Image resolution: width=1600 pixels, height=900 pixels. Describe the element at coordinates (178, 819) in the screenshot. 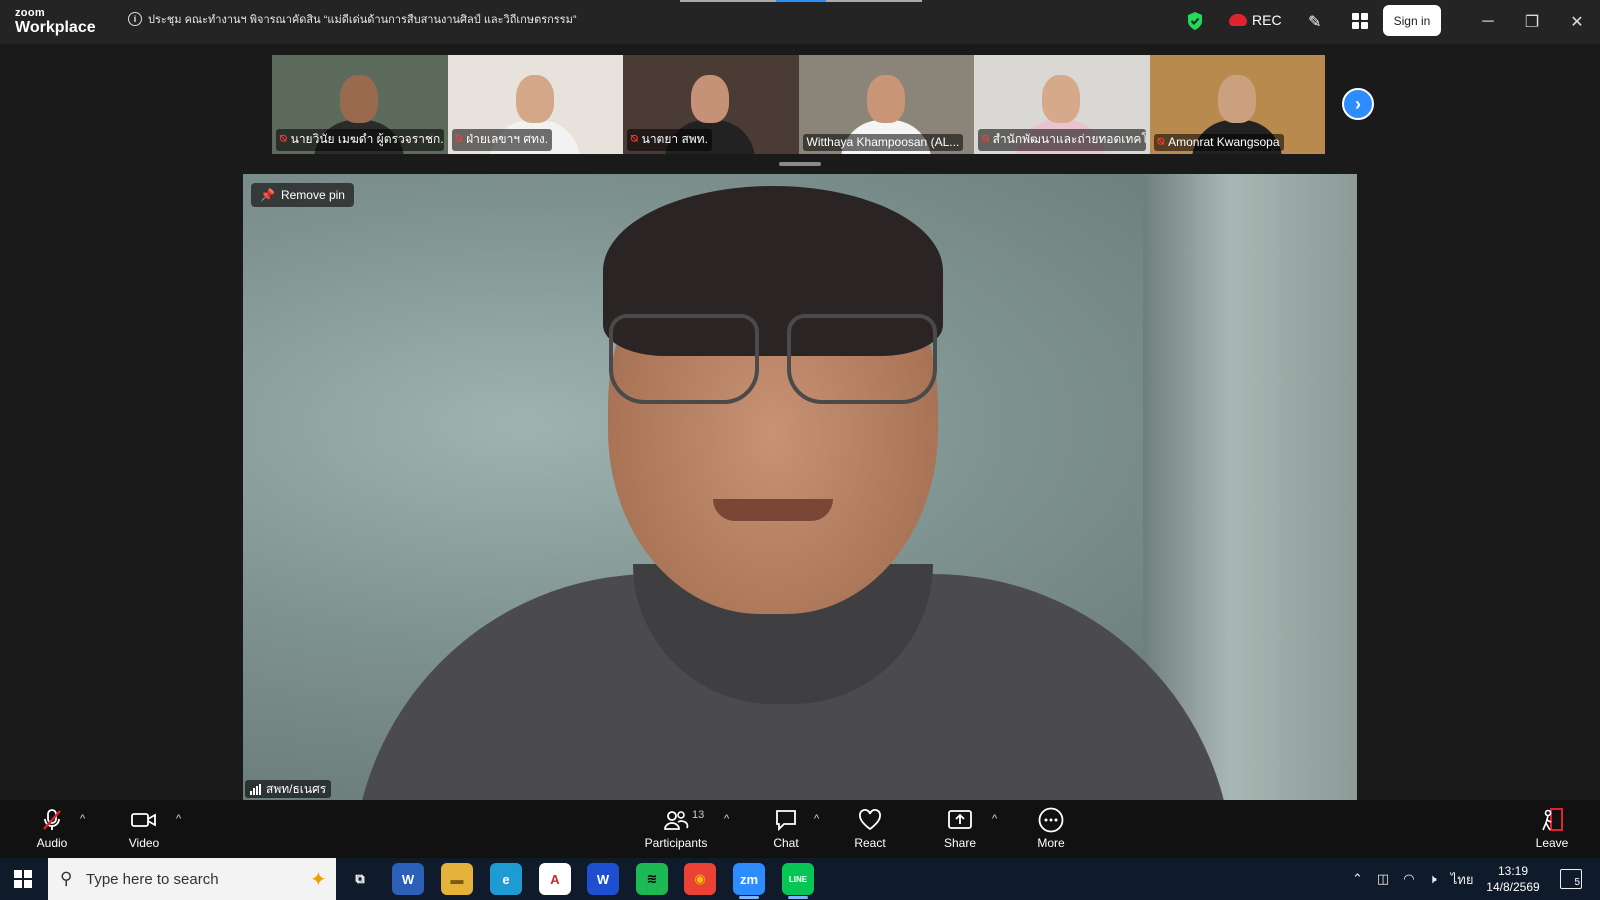

I see `video-options-caret: ^` at that location.